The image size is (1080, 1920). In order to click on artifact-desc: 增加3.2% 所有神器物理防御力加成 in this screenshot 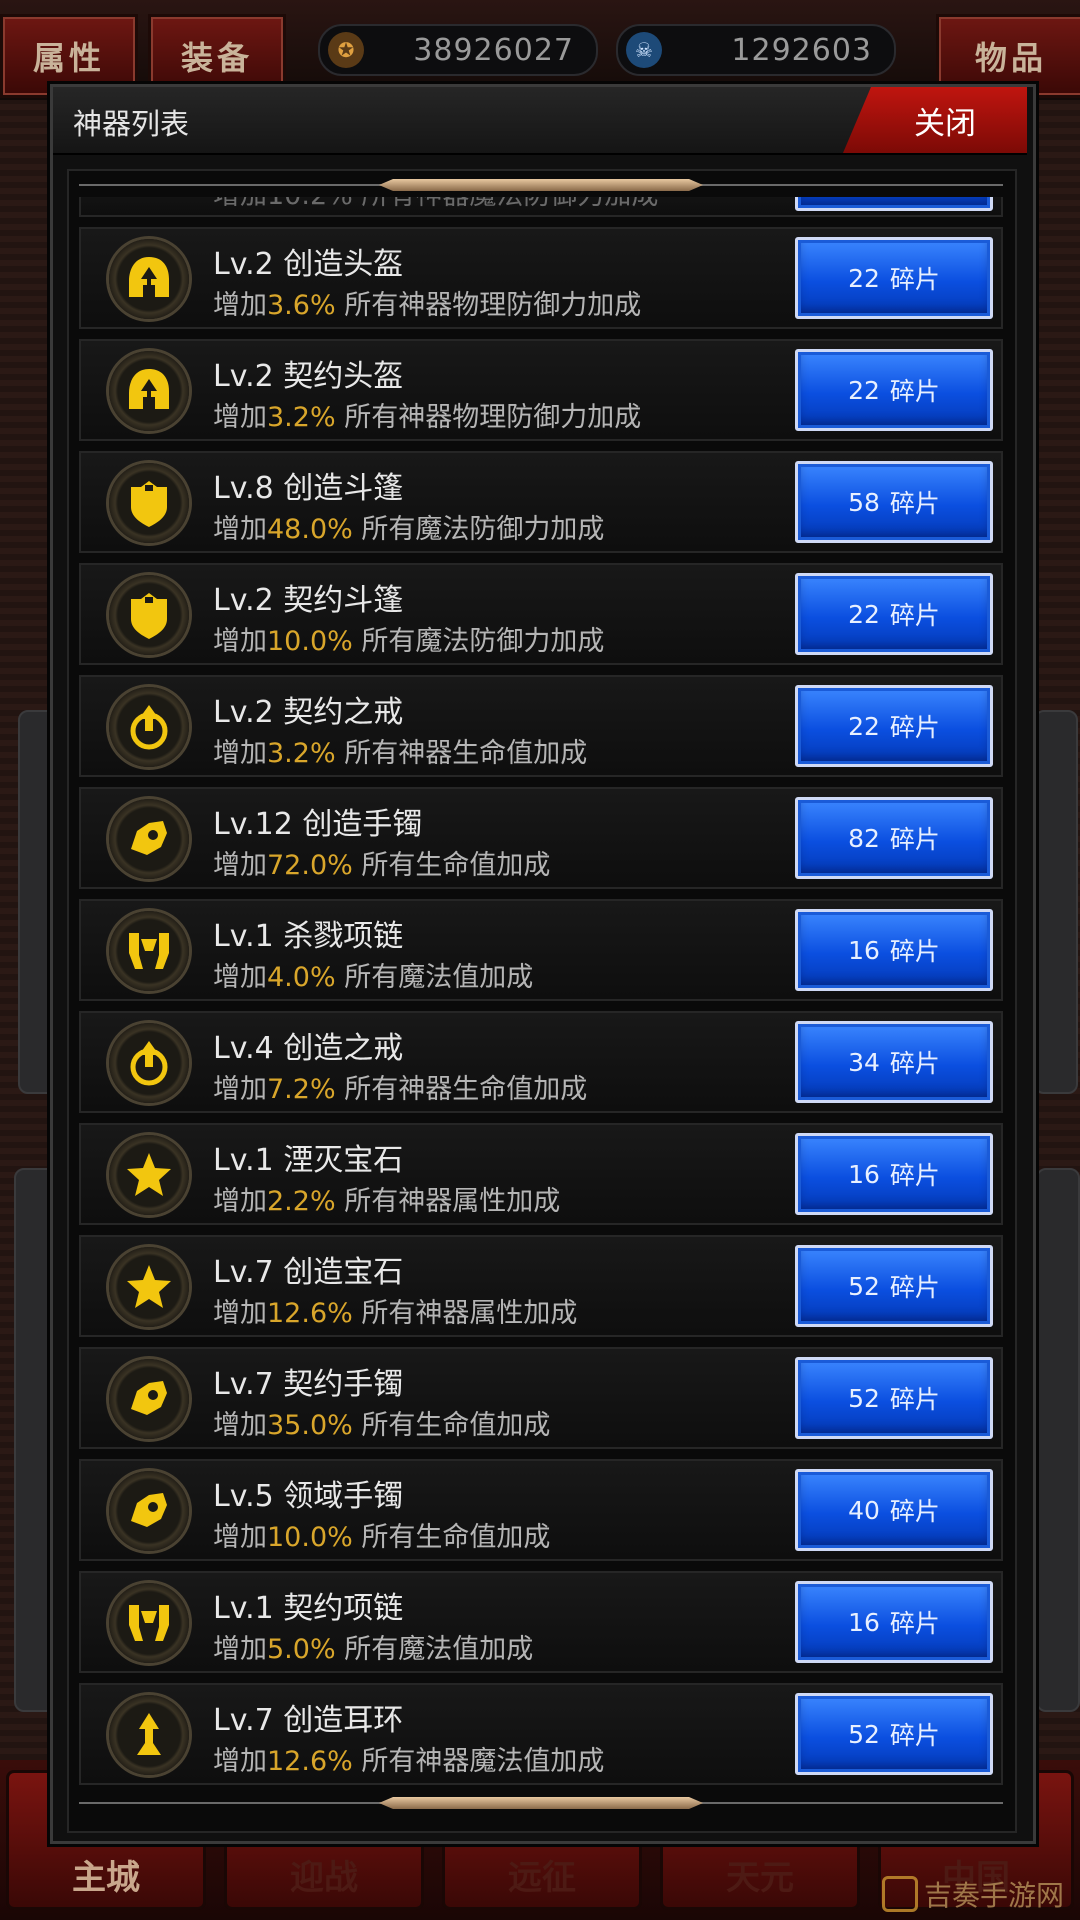, I will do `click(427, 414)`.